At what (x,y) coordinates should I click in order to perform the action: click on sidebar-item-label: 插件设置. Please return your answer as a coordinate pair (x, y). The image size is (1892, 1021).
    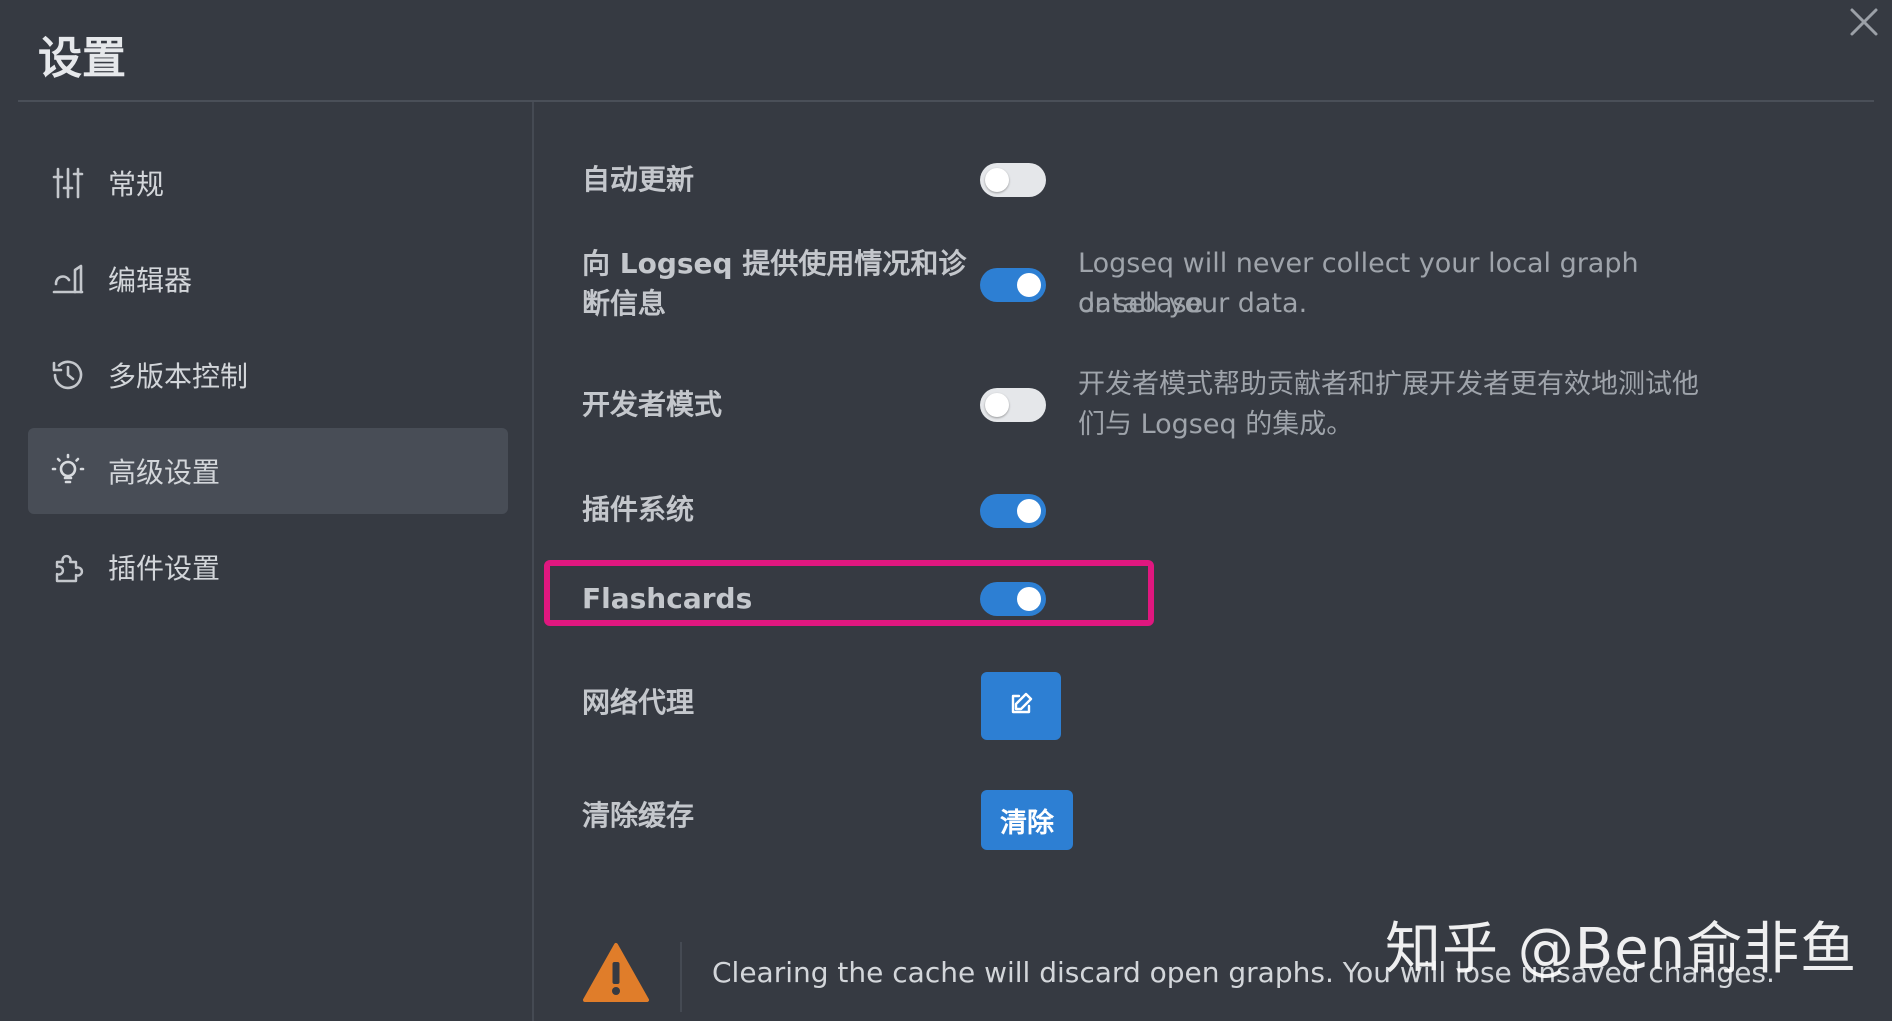
    Looking at the image, I should click on (164, 568).